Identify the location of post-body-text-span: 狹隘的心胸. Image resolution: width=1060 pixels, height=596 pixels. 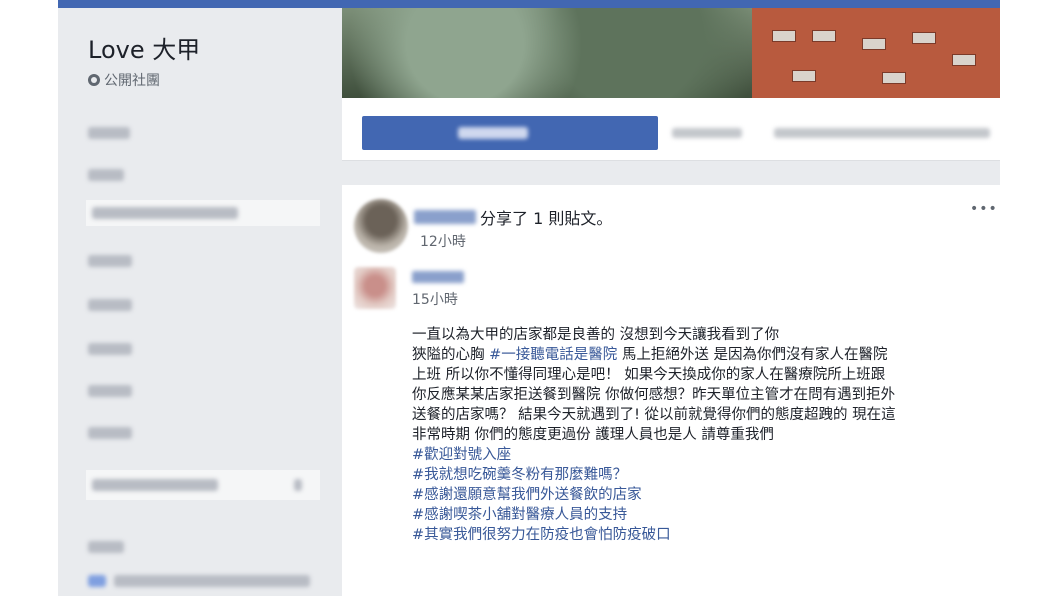
(451, 355).